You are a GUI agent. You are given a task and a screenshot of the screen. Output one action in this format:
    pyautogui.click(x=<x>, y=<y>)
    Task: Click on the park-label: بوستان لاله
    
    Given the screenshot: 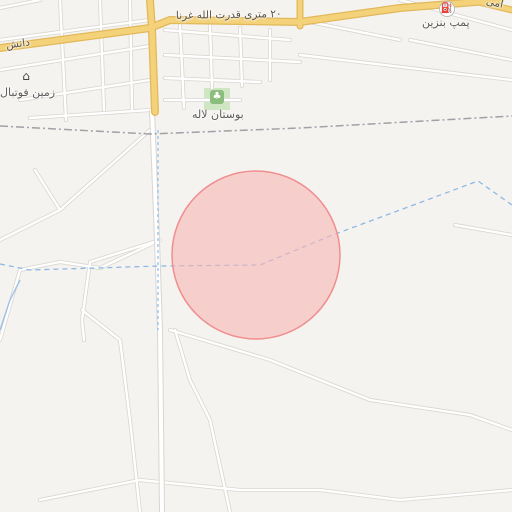 What is the action you would take?
    pyautogui.click(x=218, y=114)
    